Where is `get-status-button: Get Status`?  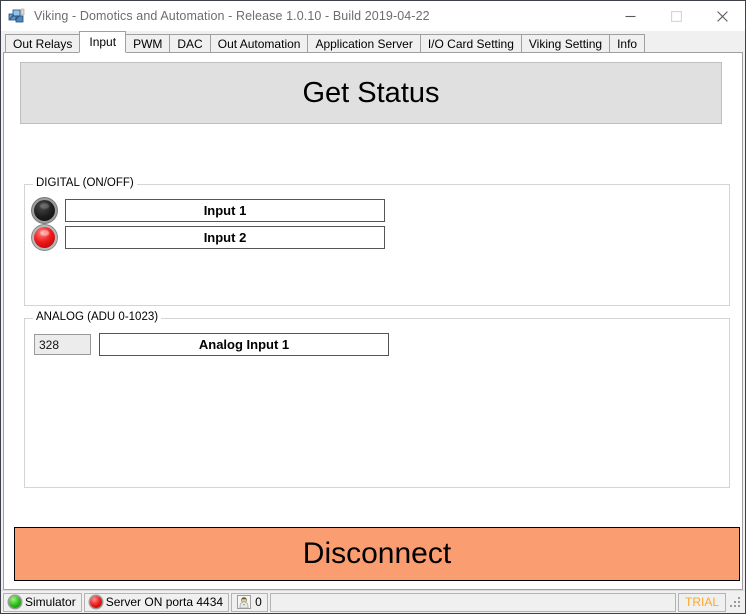
get-status-button: Get Status is located at coordinates (371, 93).